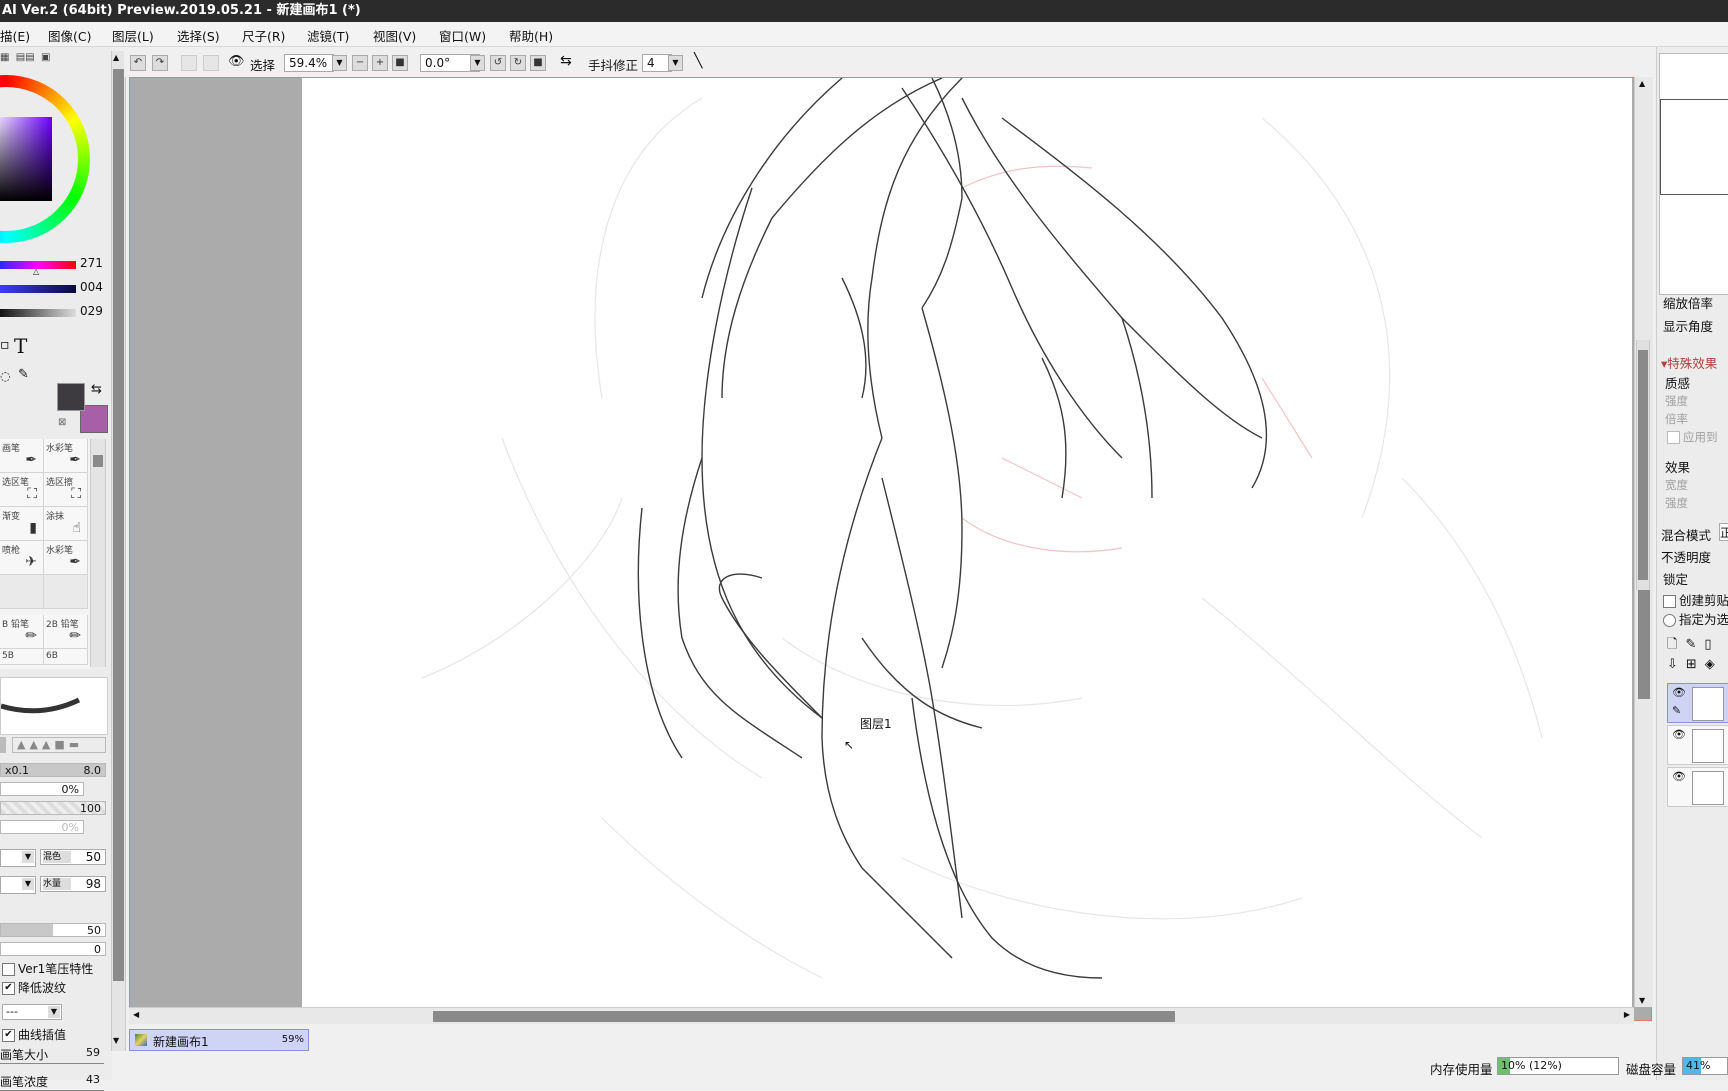 The width and height of the screenshot is (1728, 1091). Describe the element at coordinates (3, 745) in the screenshot. I see `brush-shape-toggle` at that location.